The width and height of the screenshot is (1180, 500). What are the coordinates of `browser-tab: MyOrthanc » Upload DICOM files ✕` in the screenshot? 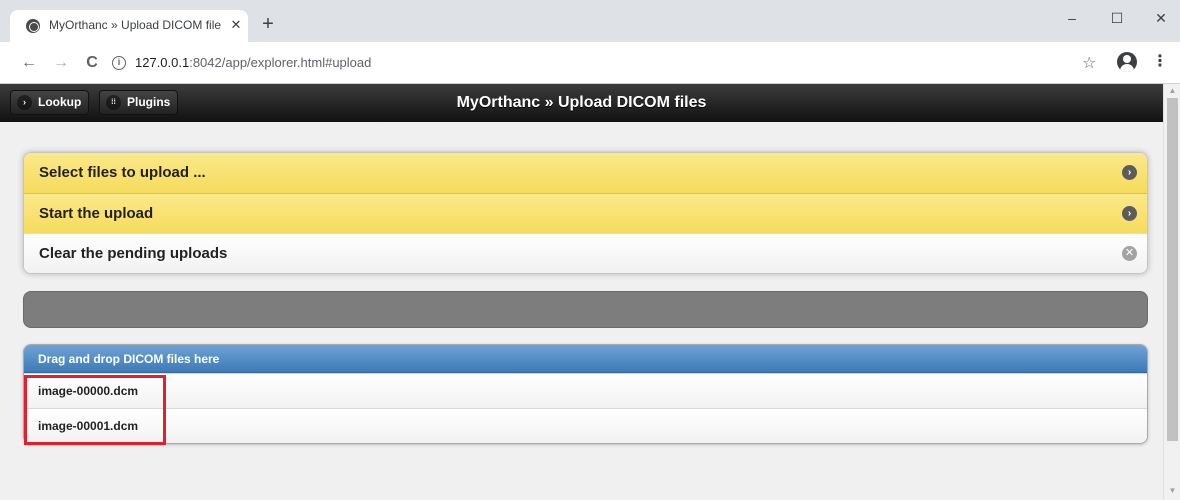 It's located at (129, 26).